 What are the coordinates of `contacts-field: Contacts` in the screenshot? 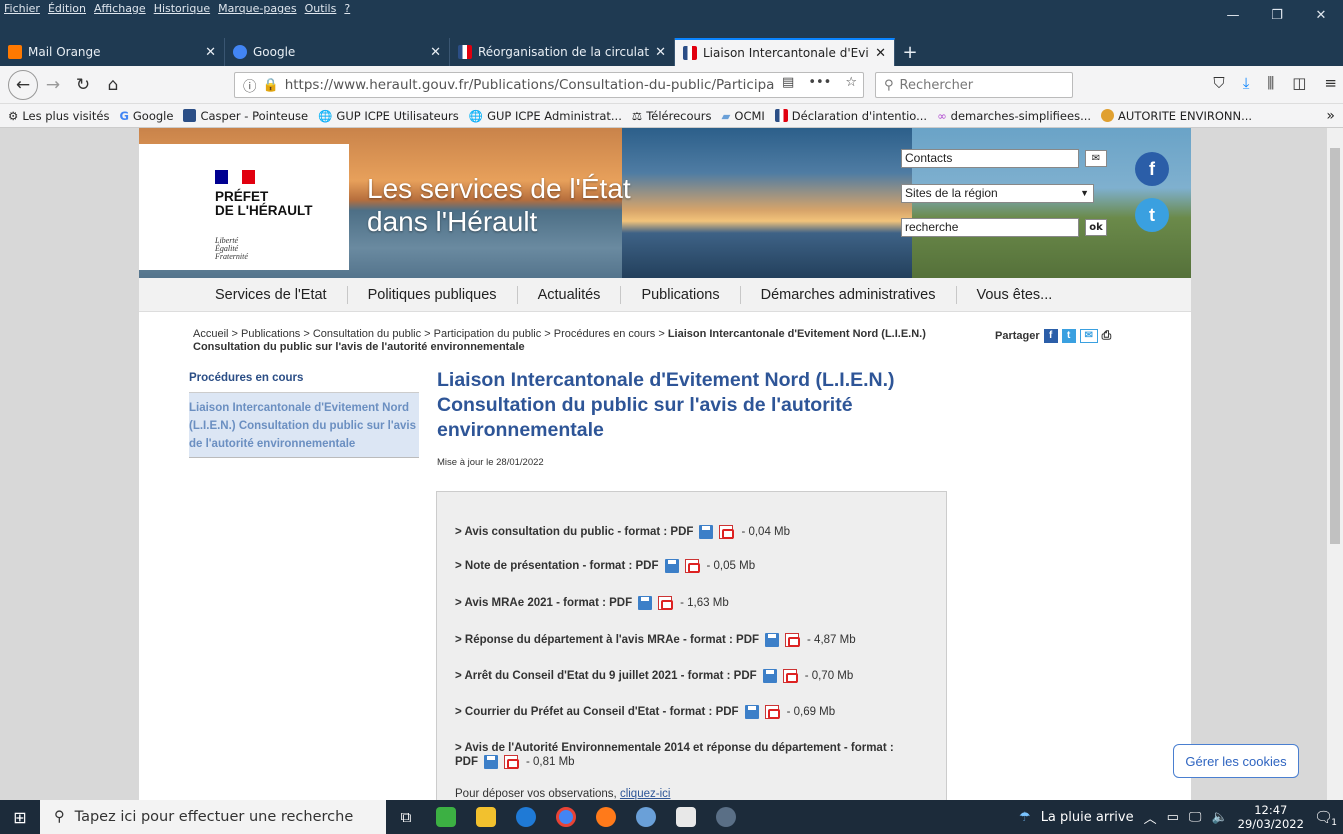 It's located at (990, 158).